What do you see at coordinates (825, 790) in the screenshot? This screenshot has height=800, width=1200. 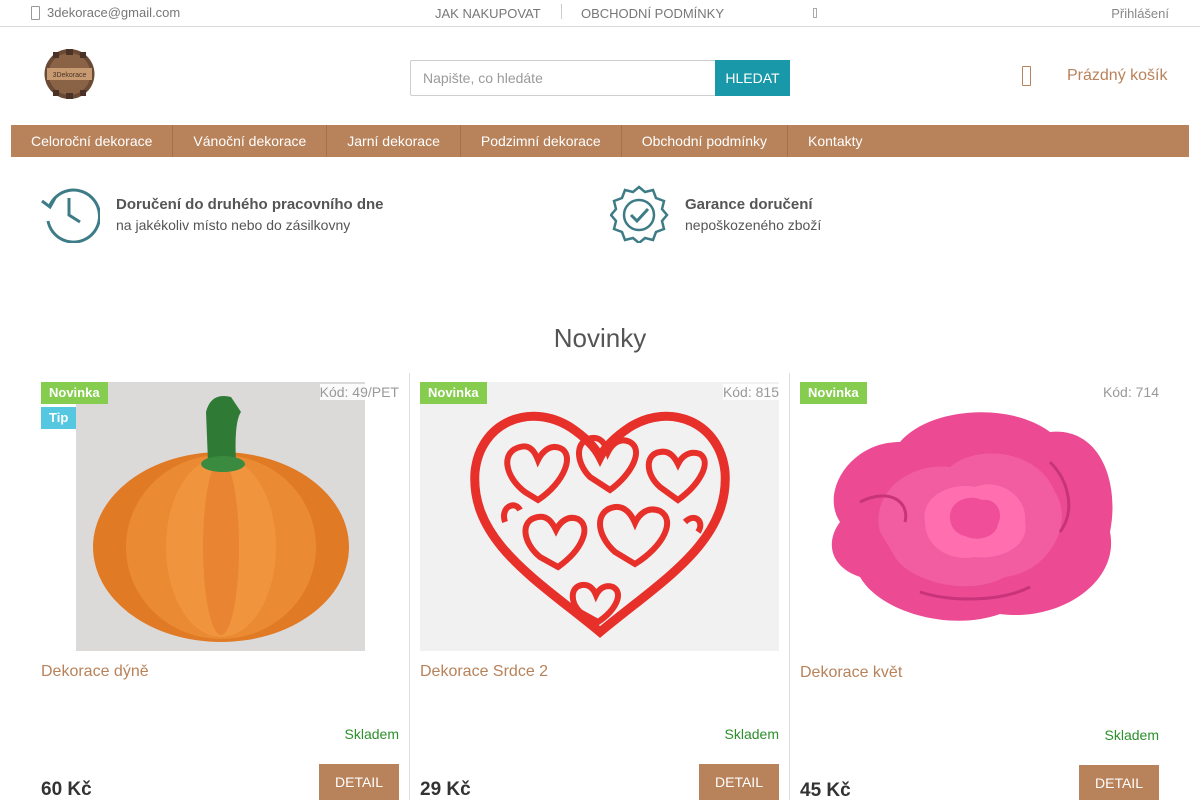 I see `product-price: 45 Kč` at bounding box center [825, 790].